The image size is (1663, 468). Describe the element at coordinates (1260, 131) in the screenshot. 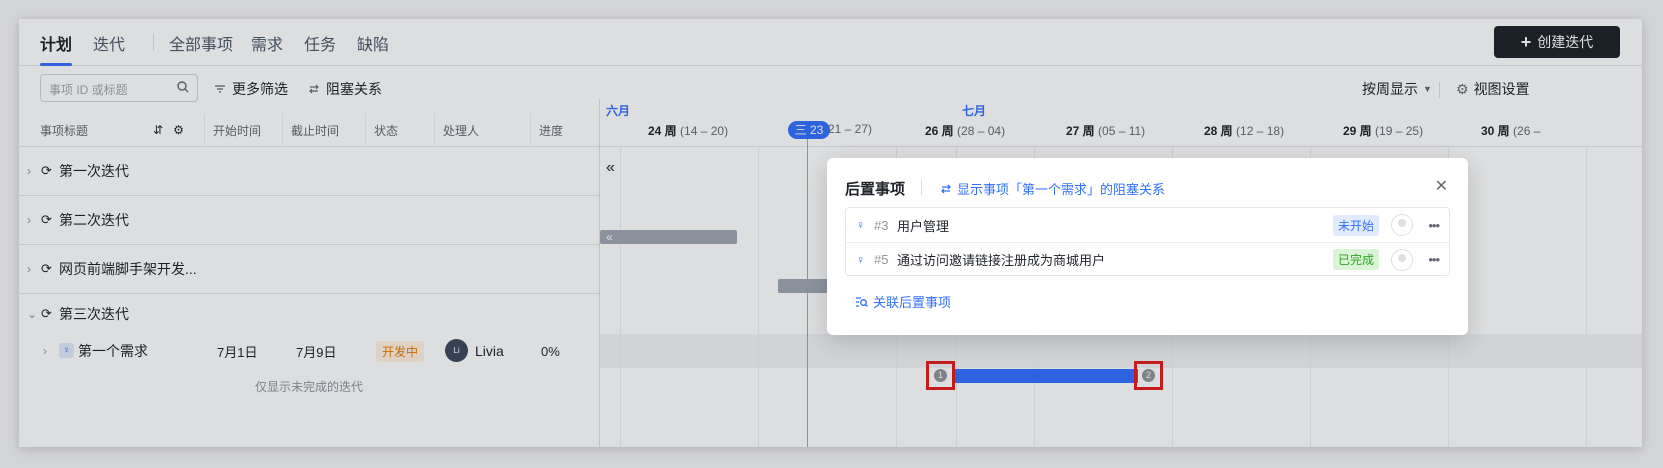

I see `week-range: (12 – 18)` at that location.